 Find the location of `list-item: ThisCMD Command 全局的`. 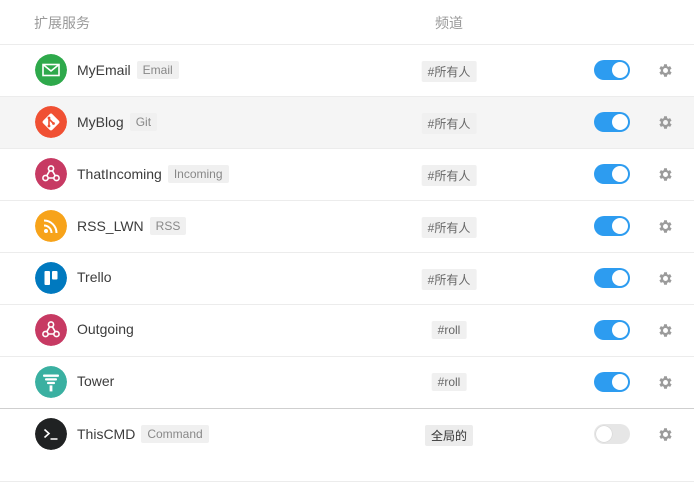

list-item: ThisCMD Command 全局的 is located at coordinates (347, 434).